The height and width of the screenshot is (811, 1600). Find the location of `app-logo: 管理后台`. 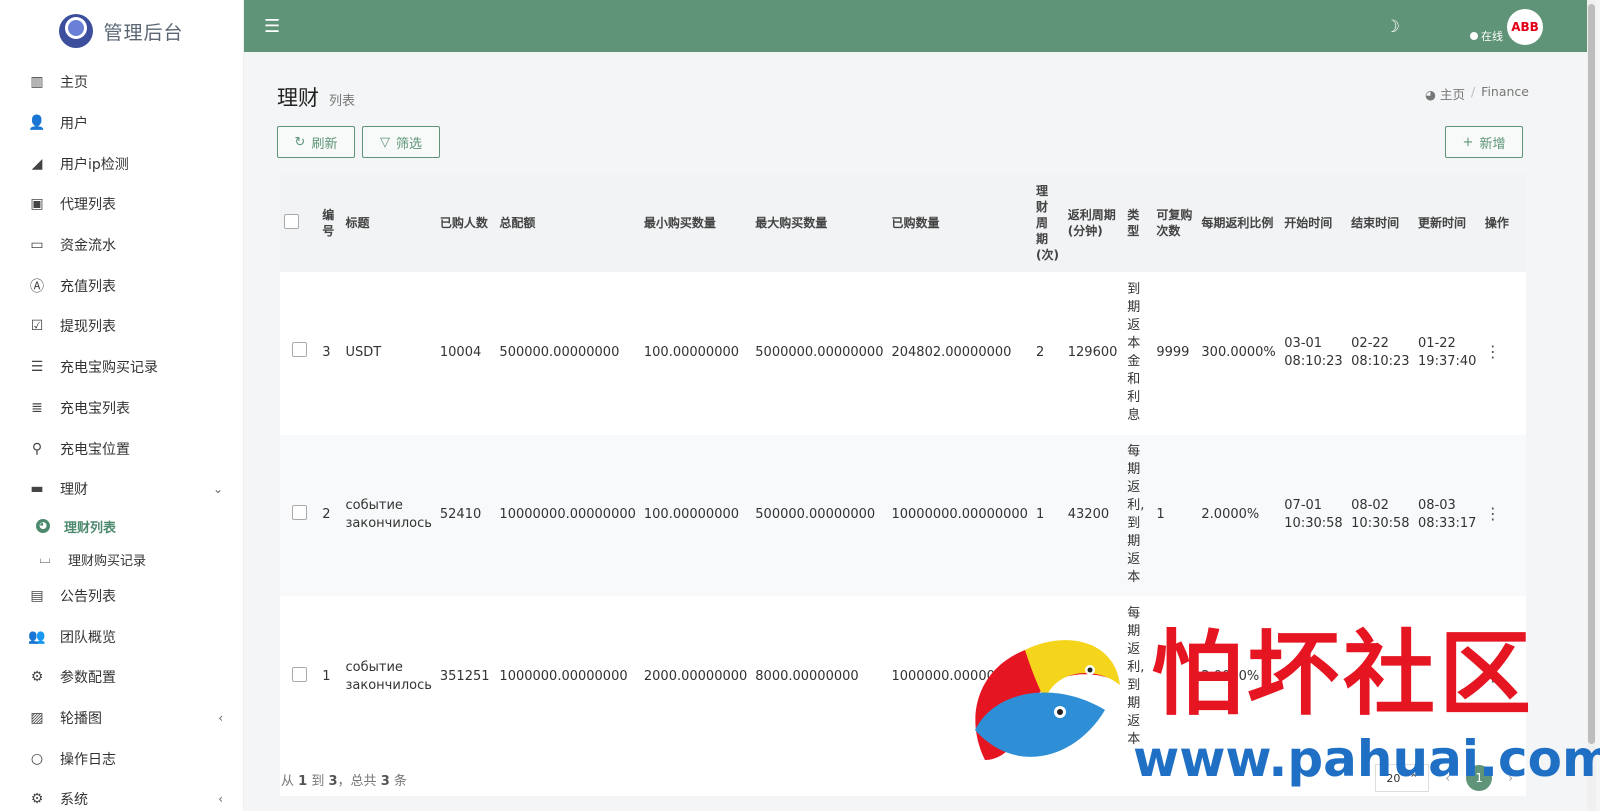

app-logo: 管理后台 is located at coordinates (121, 31).